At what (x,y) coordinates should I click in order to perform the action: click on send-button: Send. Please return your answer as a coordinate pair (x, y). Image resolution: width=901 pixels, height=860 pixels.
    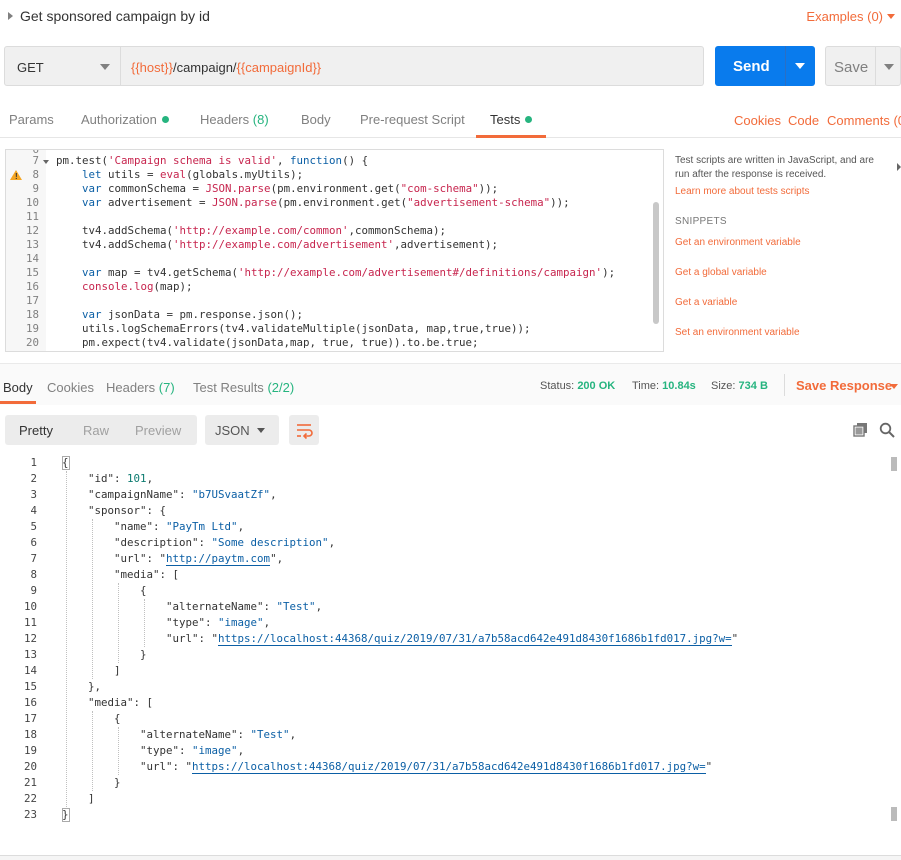
    Looking at the image, I should click on (765, 66).